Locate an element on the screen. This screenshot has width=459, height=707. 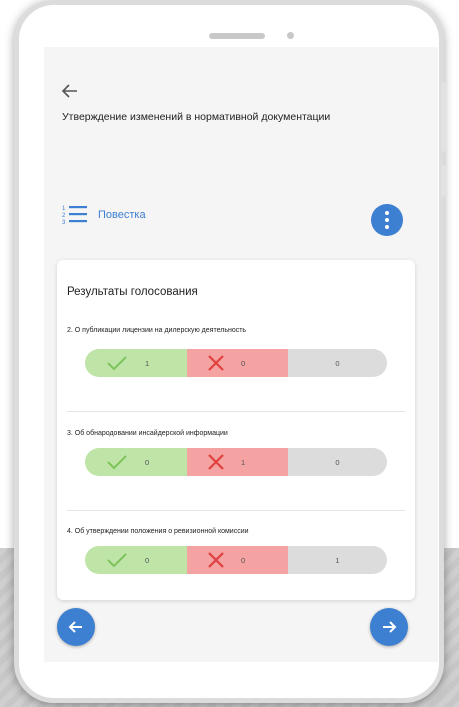
agenda-link: 1 2 3 Повестка is located at coordinates (104, 215).